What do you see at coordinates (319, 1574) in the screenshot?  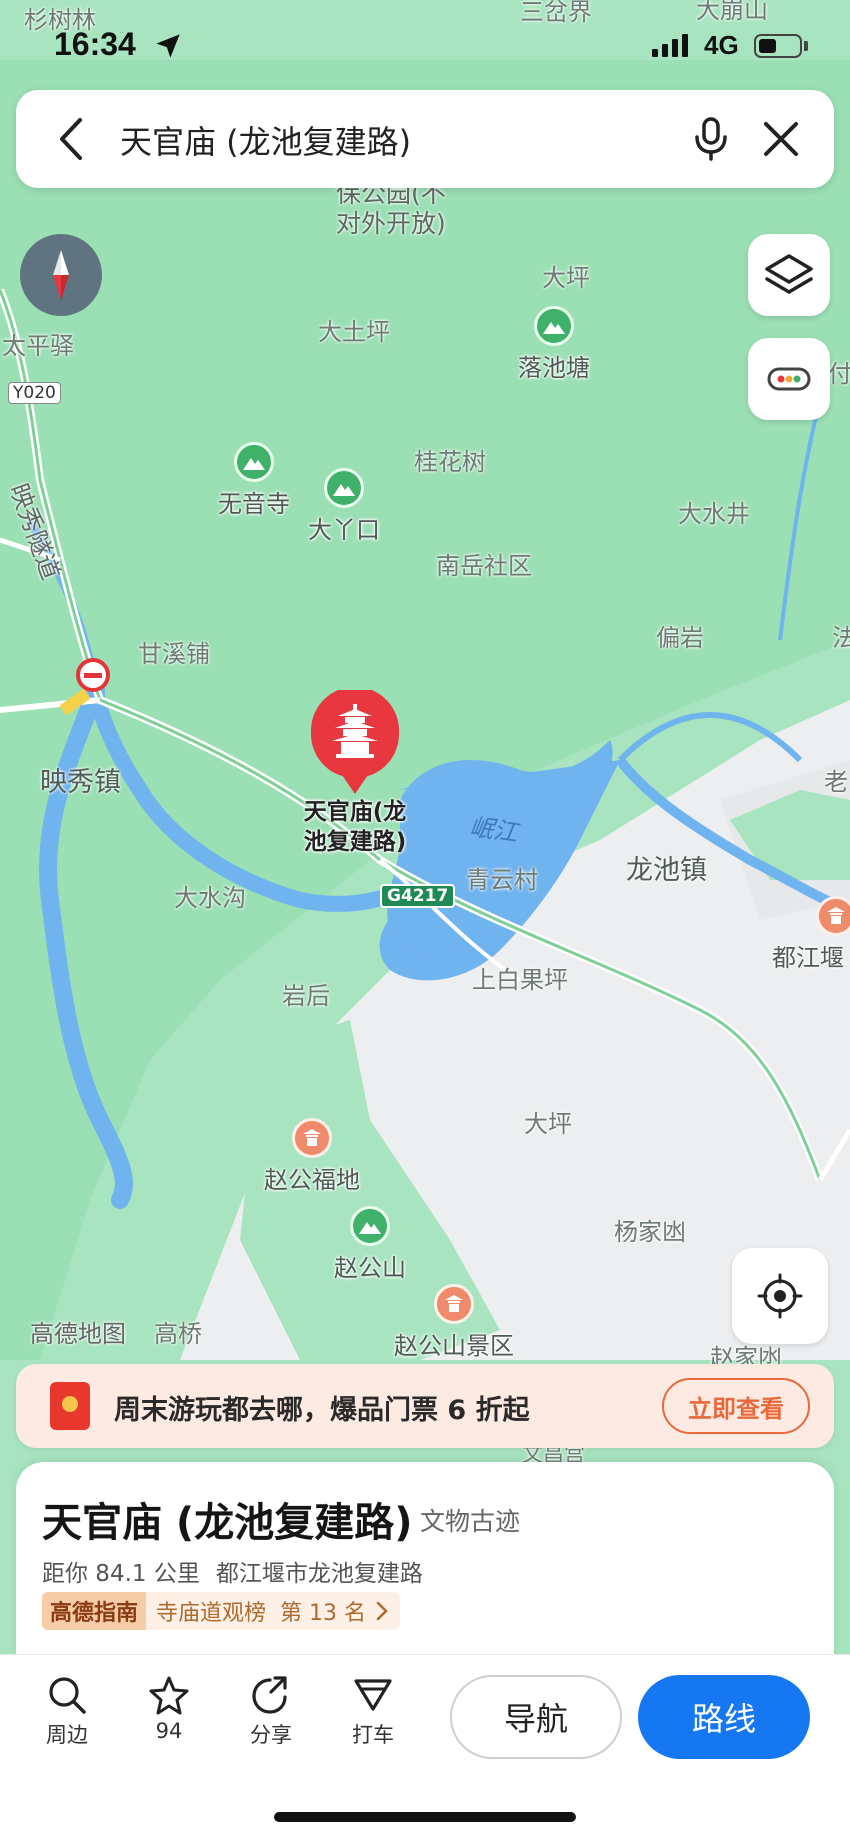 I see `place-address: 都江堰市龙池复建路` at bounding box center [319, 1574].